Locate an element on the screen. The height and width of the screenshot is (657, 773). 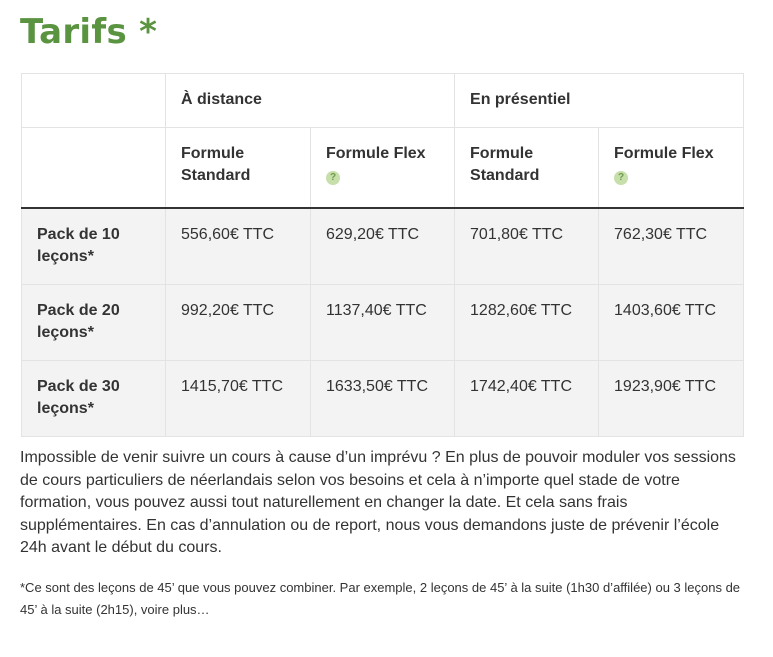
header-distance-flex: Formule Flex ? is located at coordinates (382, 168).